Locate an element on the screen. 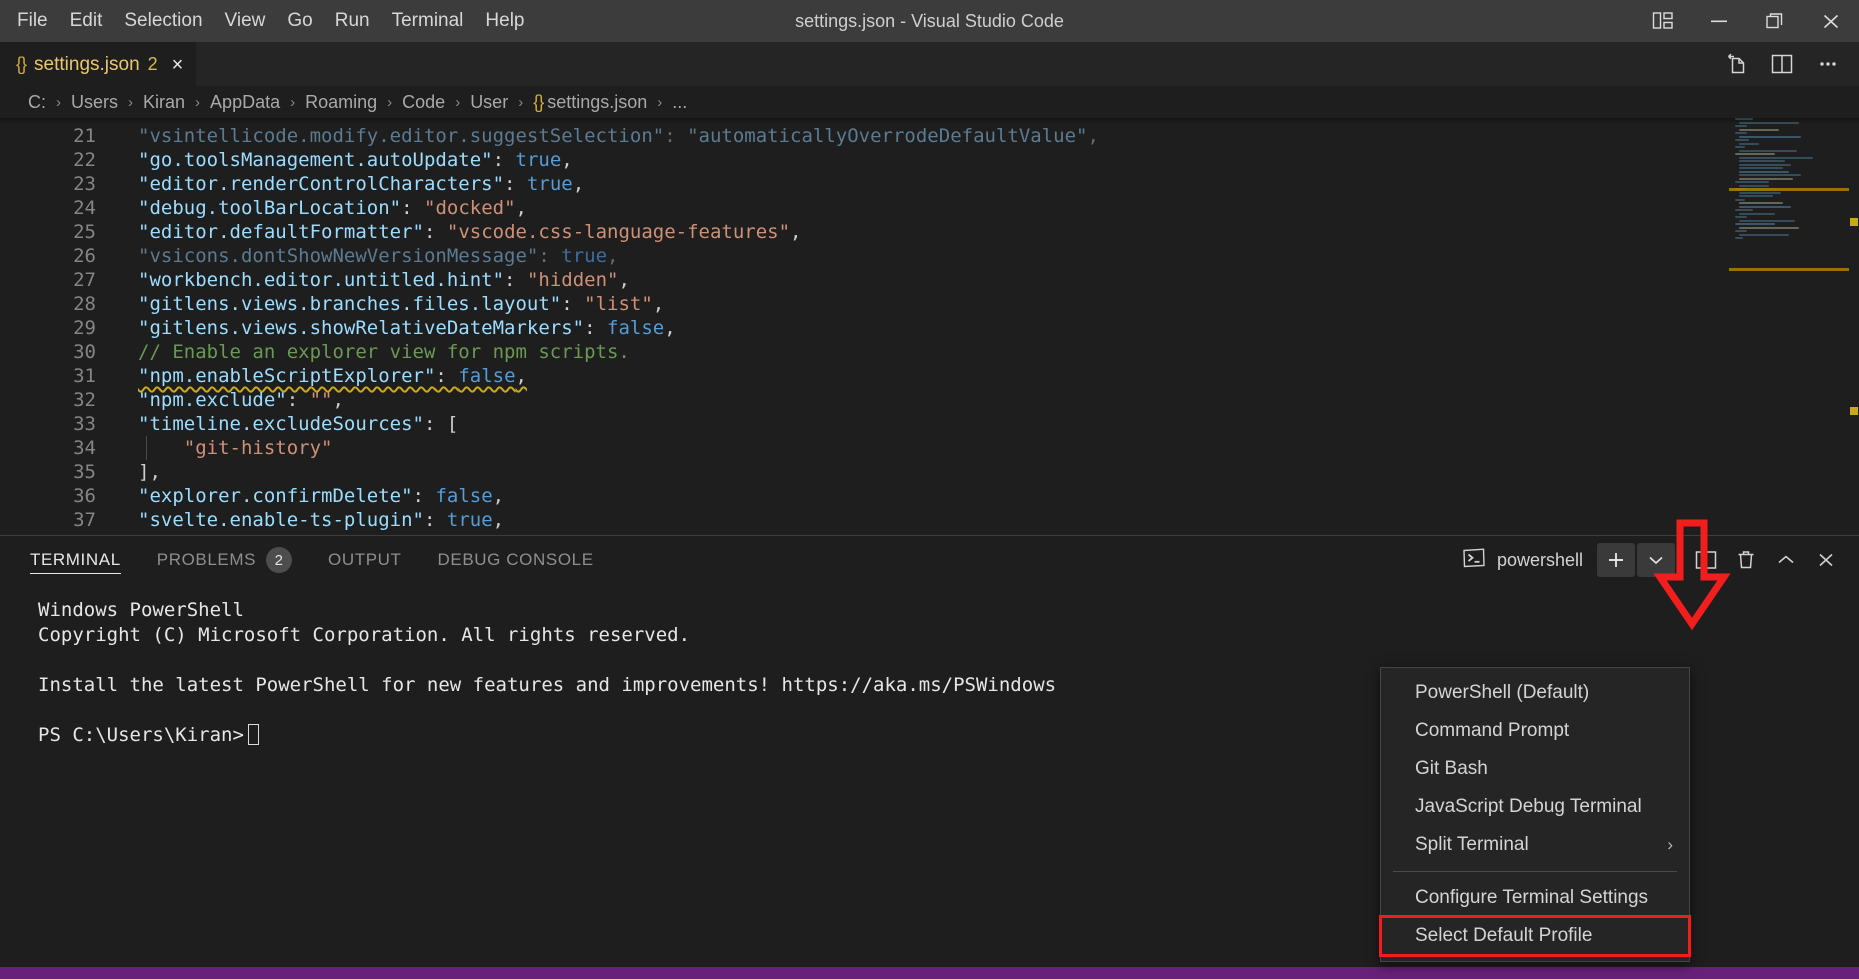 The height and width of the screenshot is (979, 1859). menu-item-selection: Selection is located at coordinates (163, 21).